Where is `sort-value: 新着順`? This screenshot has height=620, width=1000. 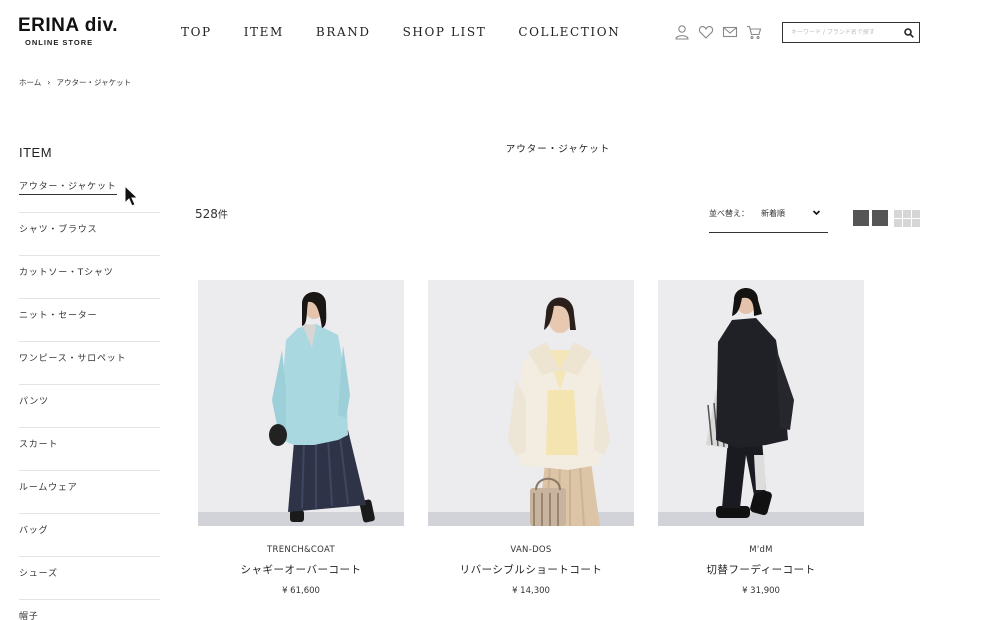
sort-value: 新着順 is located at coordinates (773, 213).